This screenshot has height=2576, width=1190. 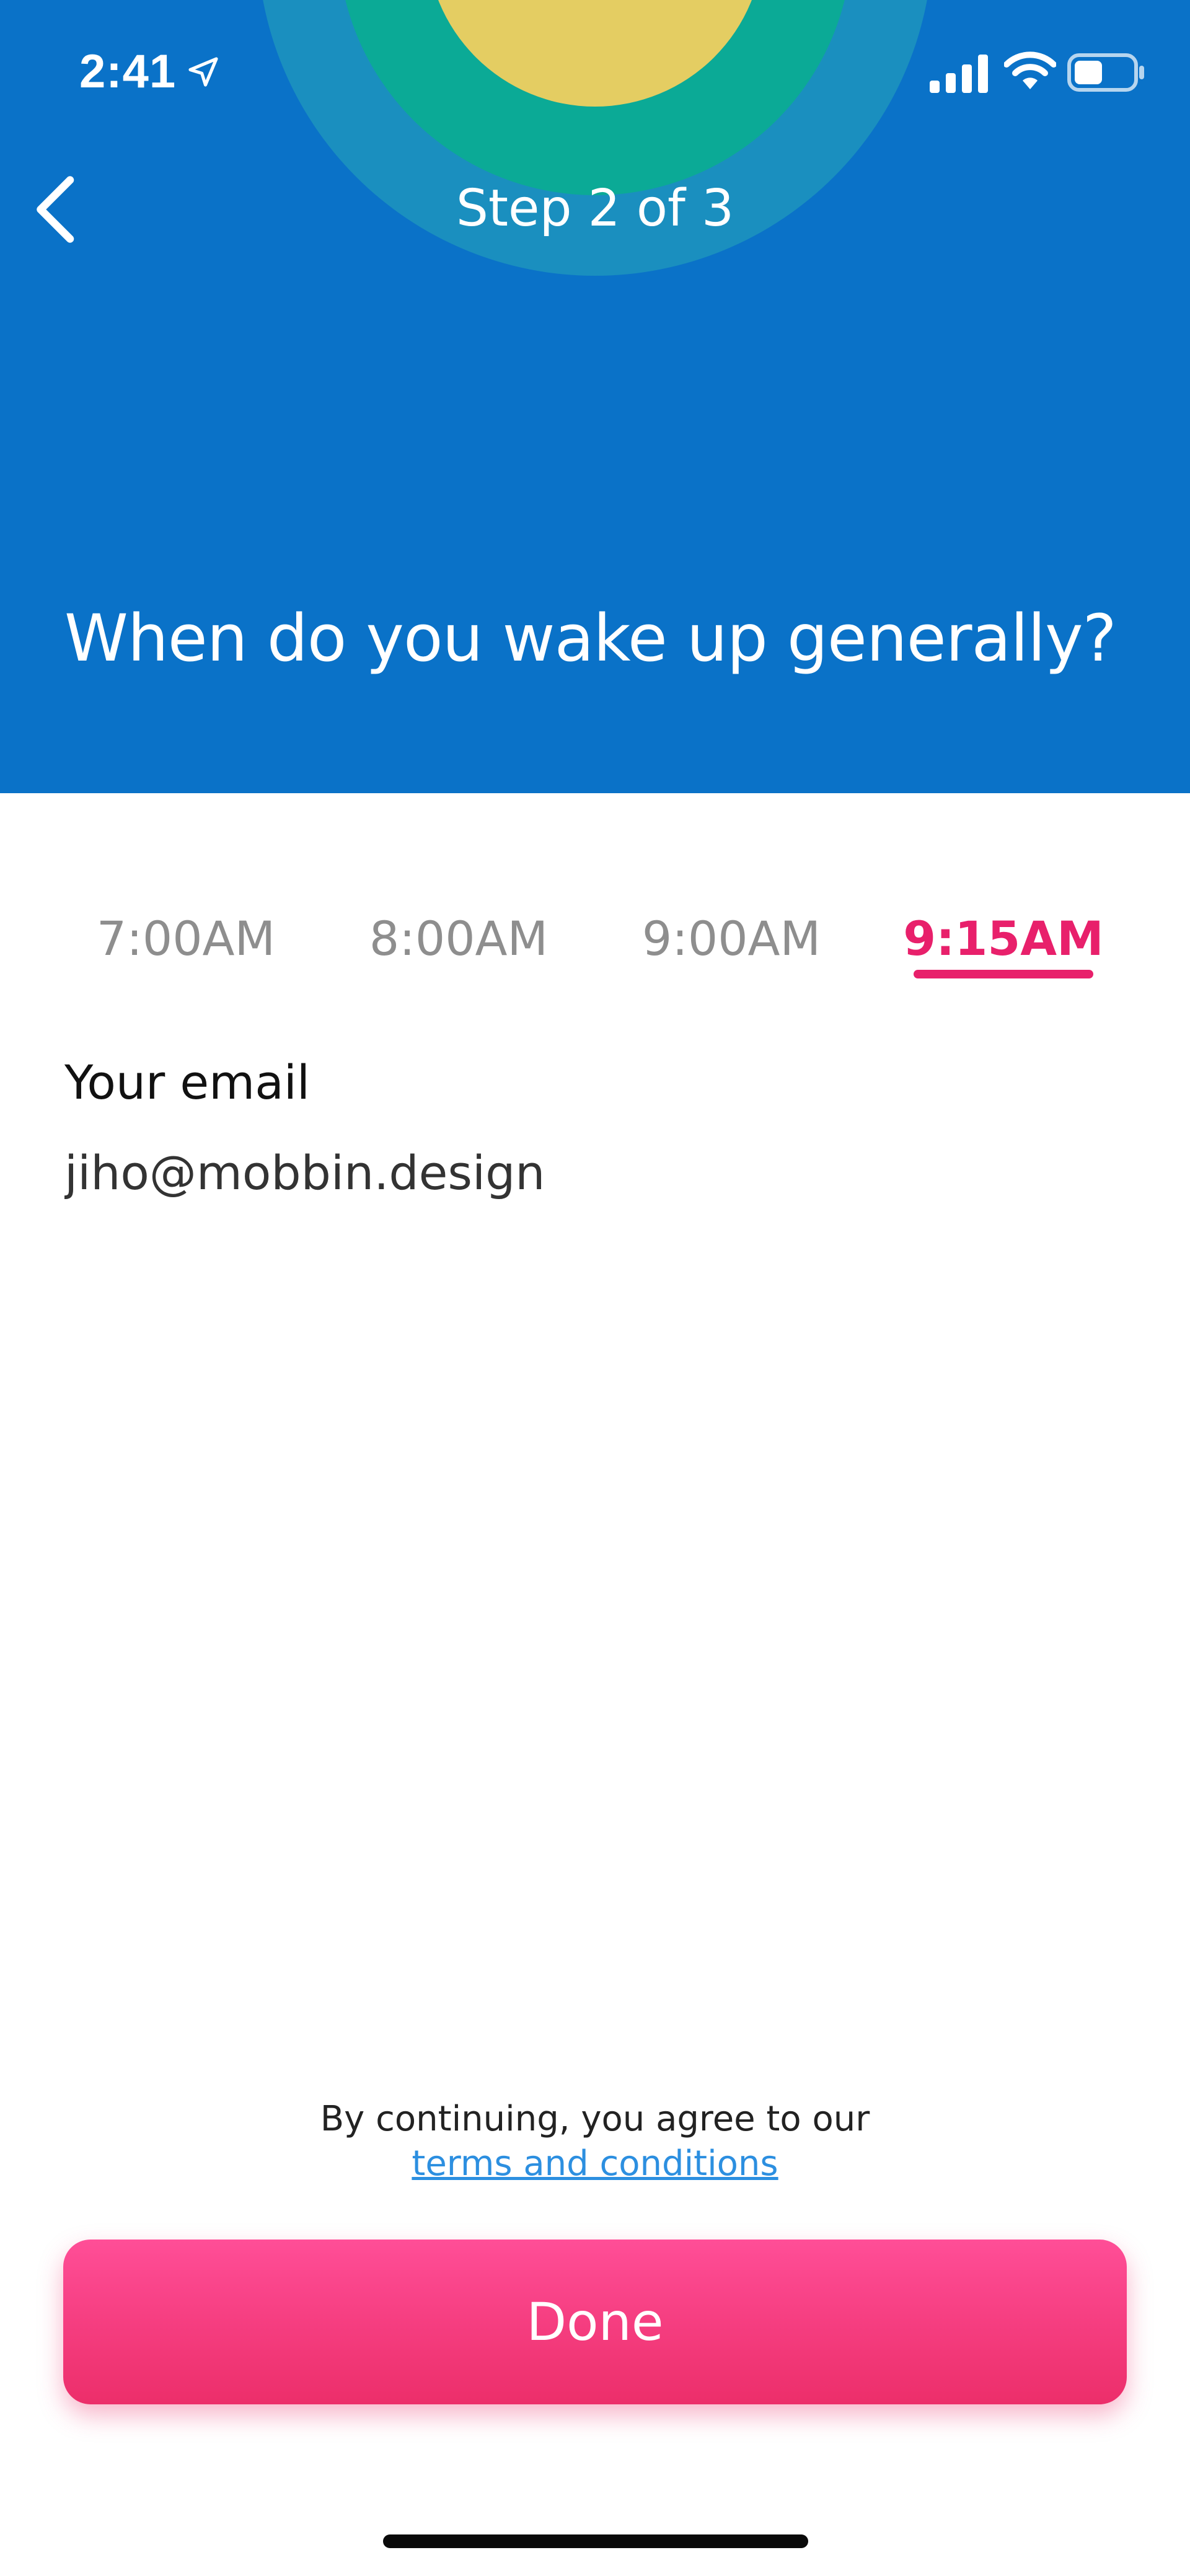 What do you see at coordinates (590, 638) in the screenshot?
I see `question-heading: When do you wake up generally?` at bounding box center [590, 638].